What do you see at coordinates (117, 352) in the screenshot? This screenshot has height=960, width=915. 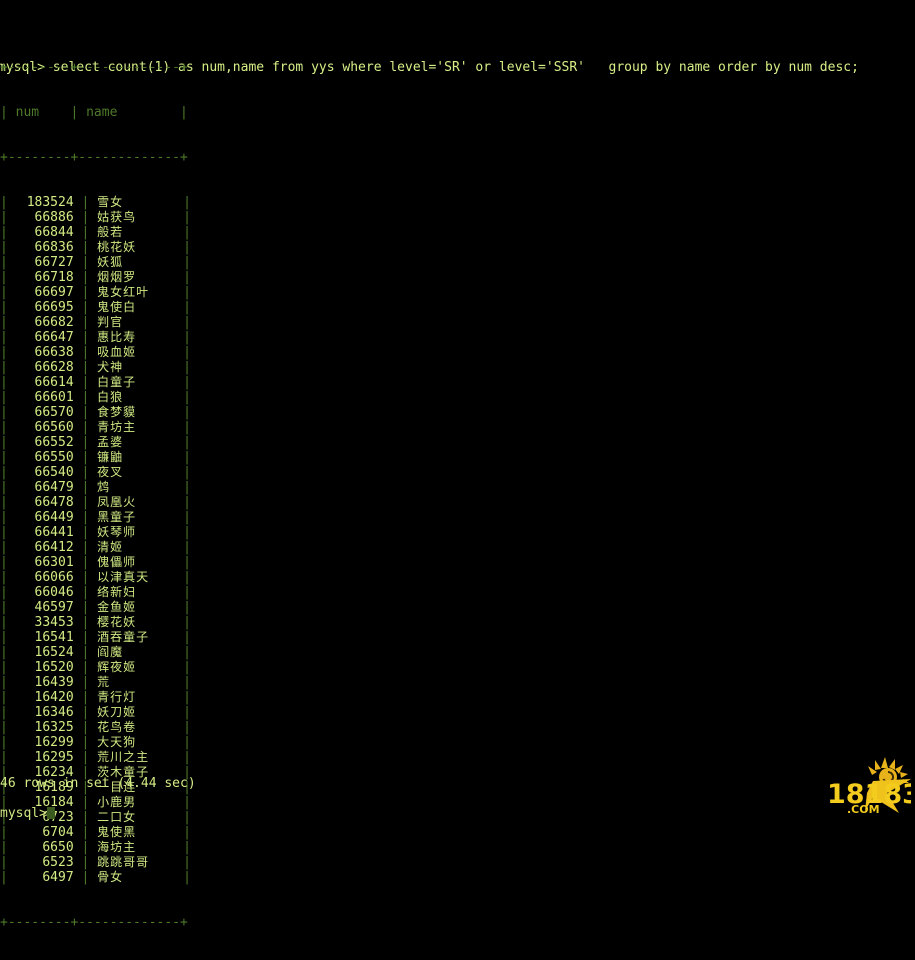 I see `cell-name: 吸血姬` at bounding box center [117, 352].